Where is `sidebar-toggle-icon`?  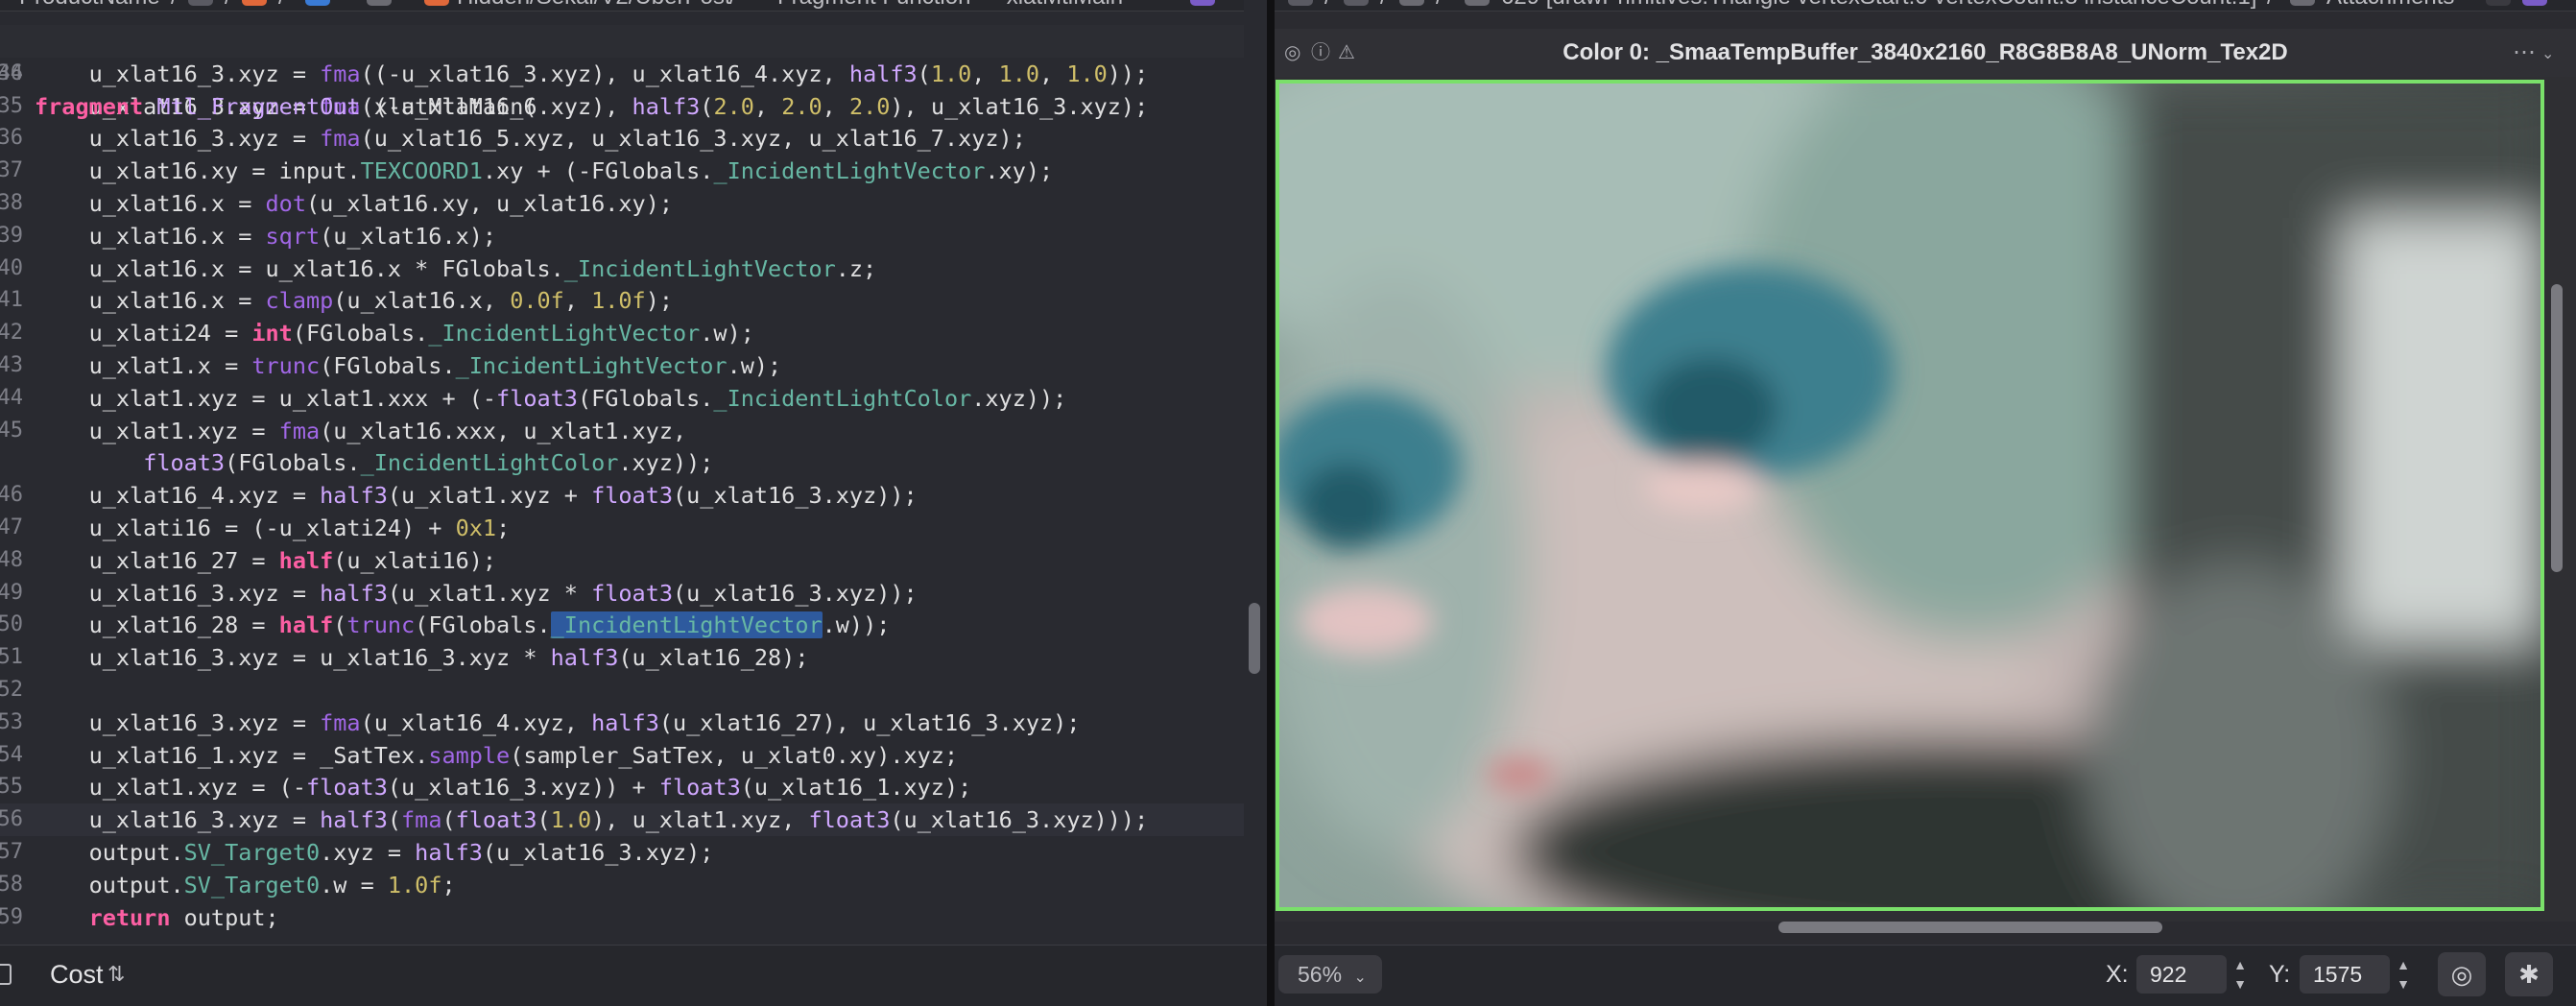 sidebar-toggle-icon is located at coordinates (6, 974).